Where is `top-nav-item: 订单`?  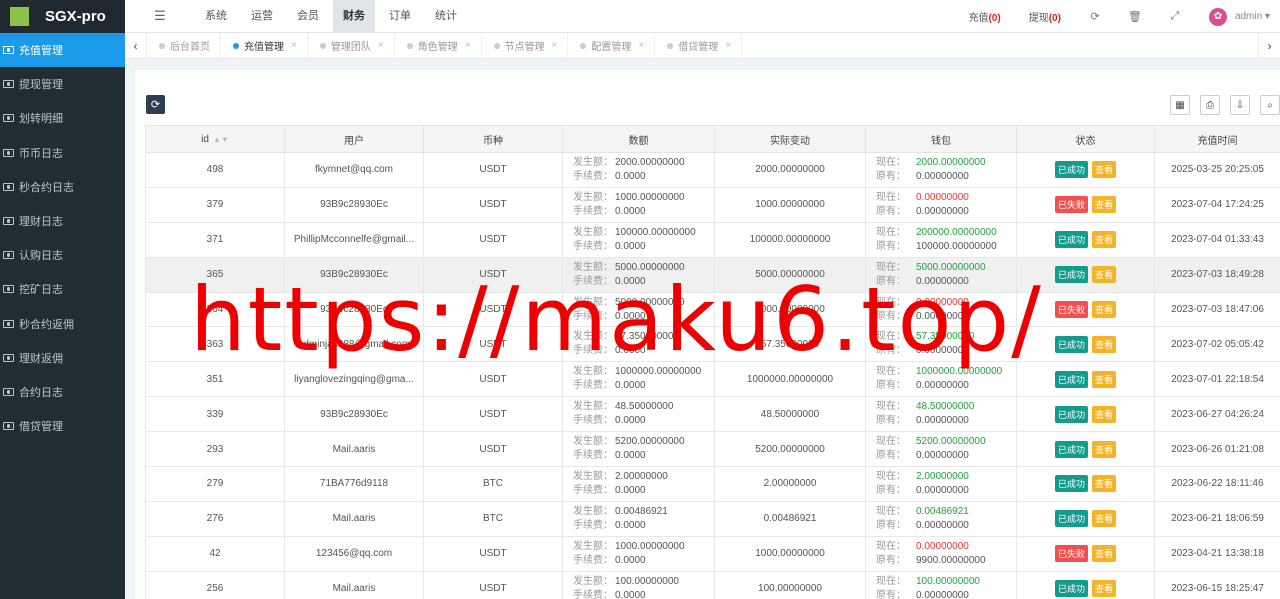 top-nav-item: 订单 is located at coordinates (400, 16).